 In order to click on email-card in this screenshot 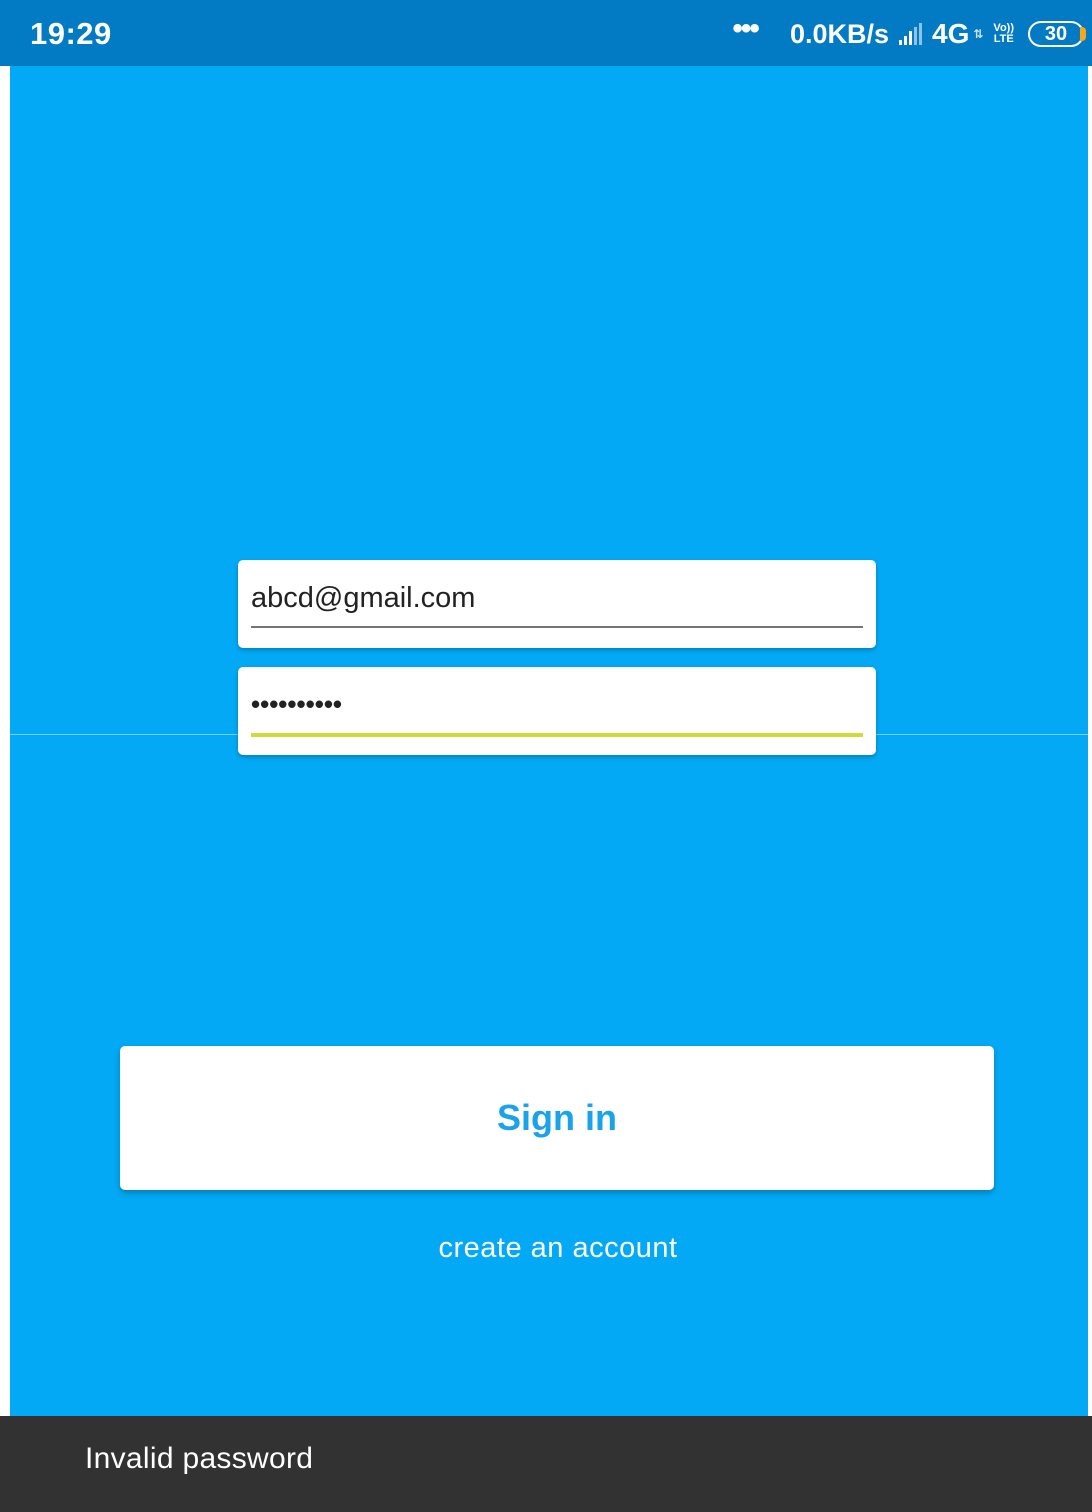, I will do `click(557, 604)`.